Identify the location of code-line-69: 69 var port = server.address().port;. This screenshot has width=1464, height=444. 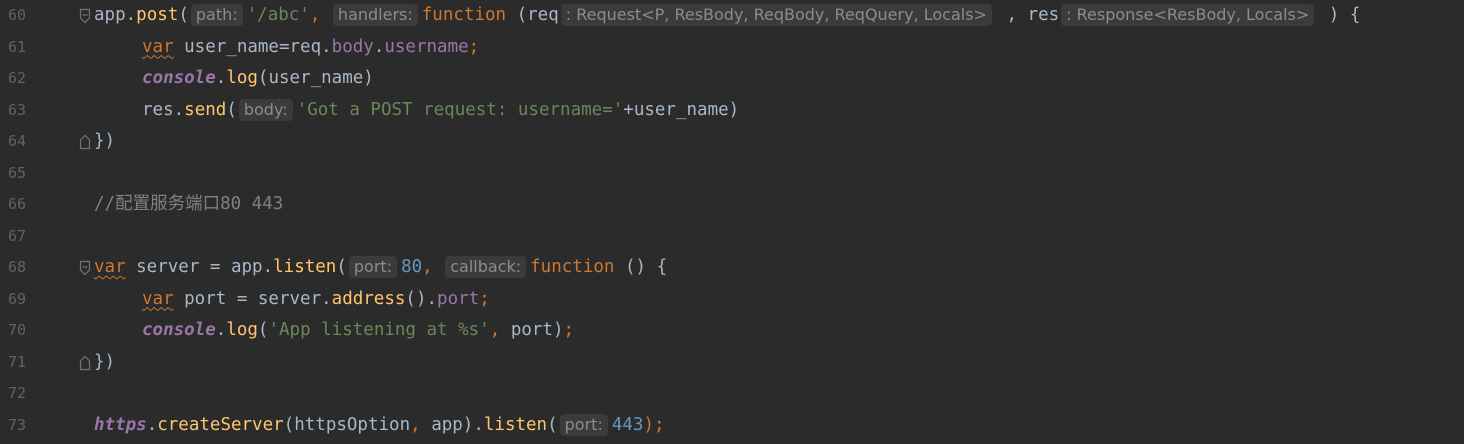
(732, 300).